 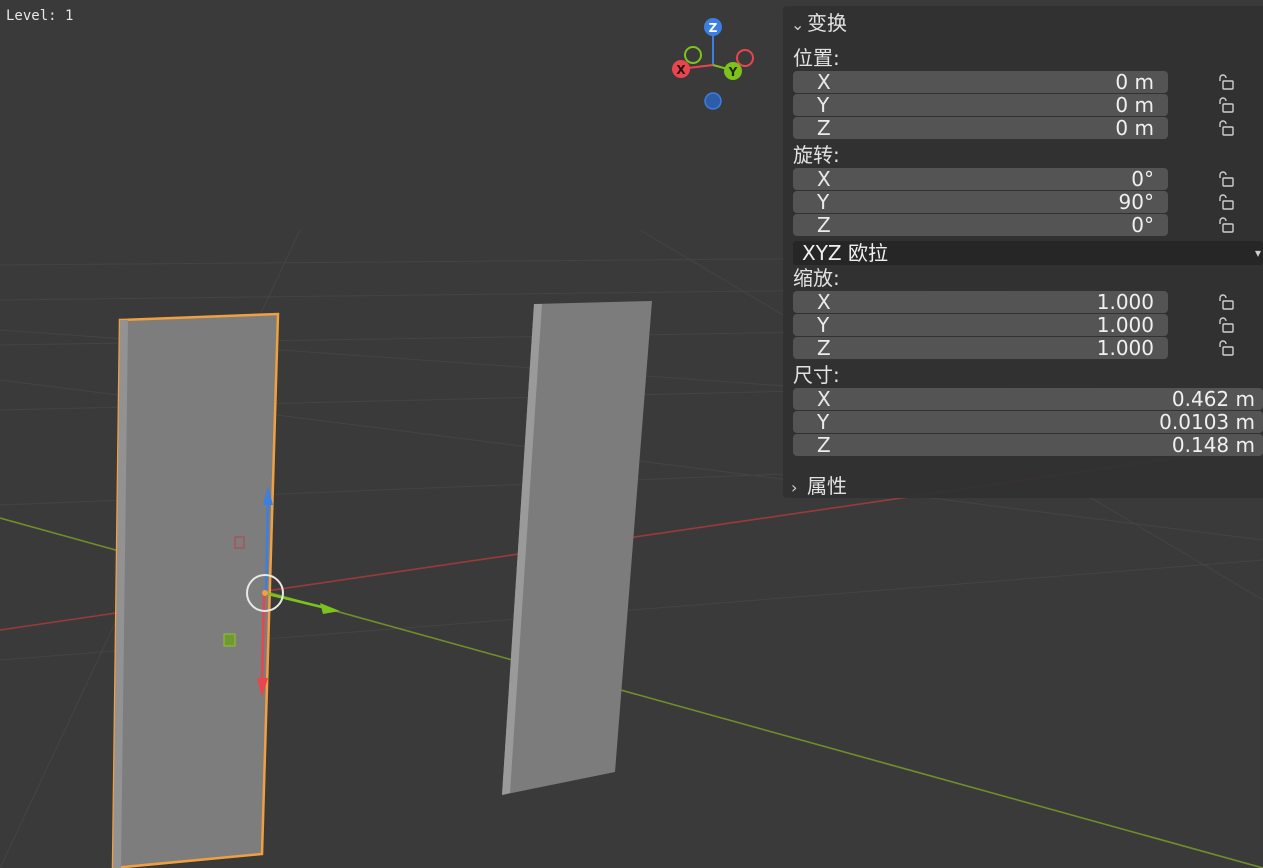 What do you see at coordinates (1028, 422) in the screenshot?
I see `dimensions-y-field: Y 0.0103 m` at bounding box center [1028, 422].